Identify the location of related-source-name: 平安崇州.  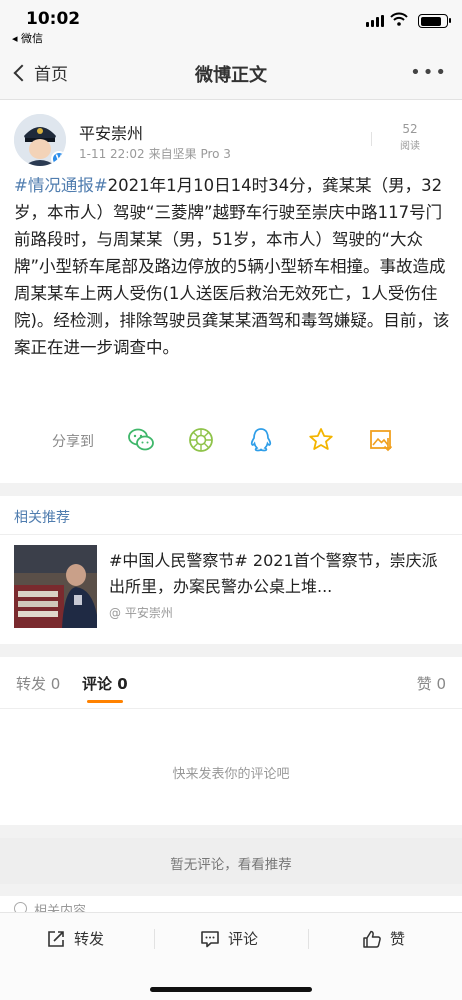
(148, 613).